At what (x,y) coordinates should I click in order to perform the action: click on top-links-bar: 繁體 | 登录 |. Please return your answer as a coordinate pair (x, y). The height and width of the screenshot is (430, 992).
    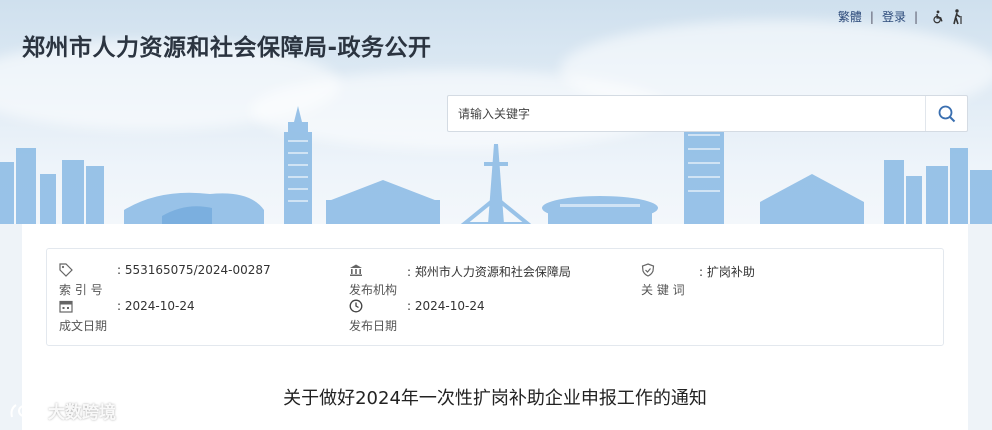
    Looking at the image, I should click on (902, 16).